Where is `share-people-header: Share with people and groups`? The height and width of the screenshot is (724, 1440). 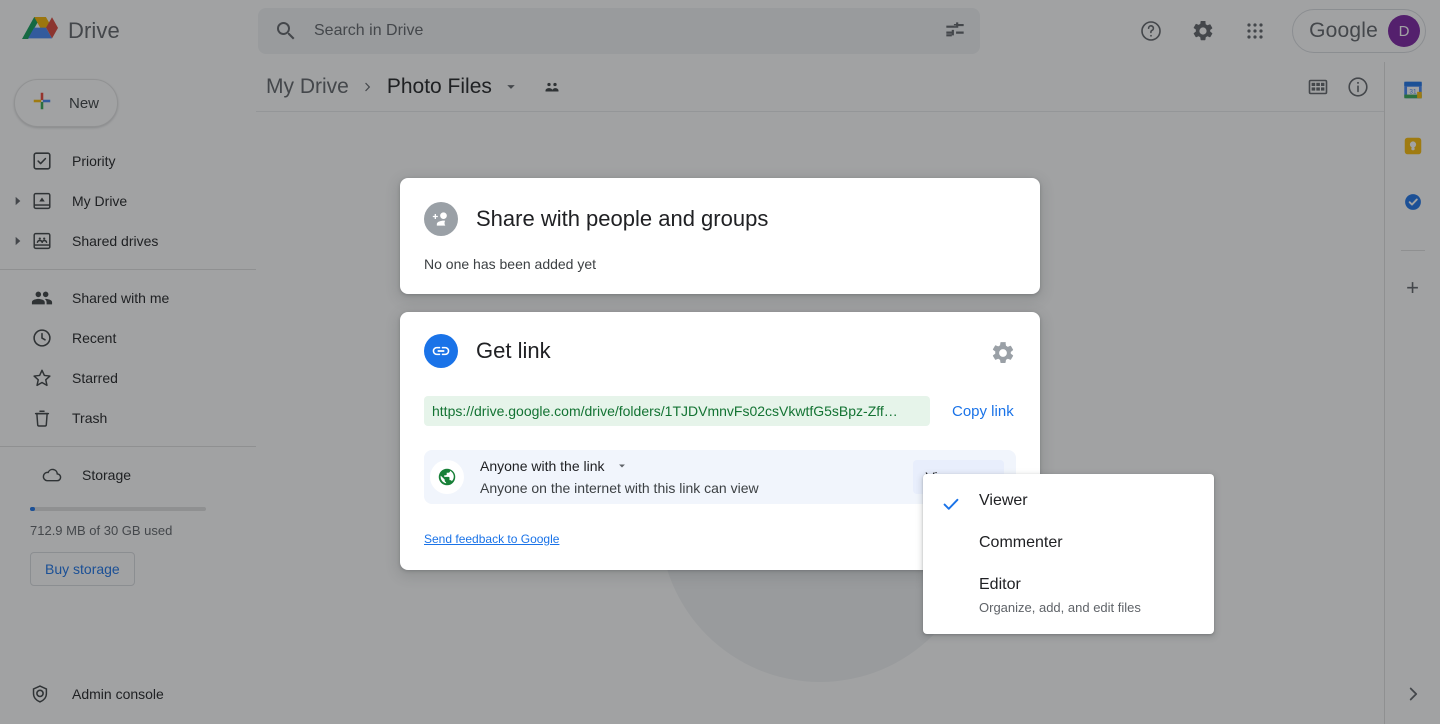
share-people-header: Share with people and groups is located at coordinates (720, 219).